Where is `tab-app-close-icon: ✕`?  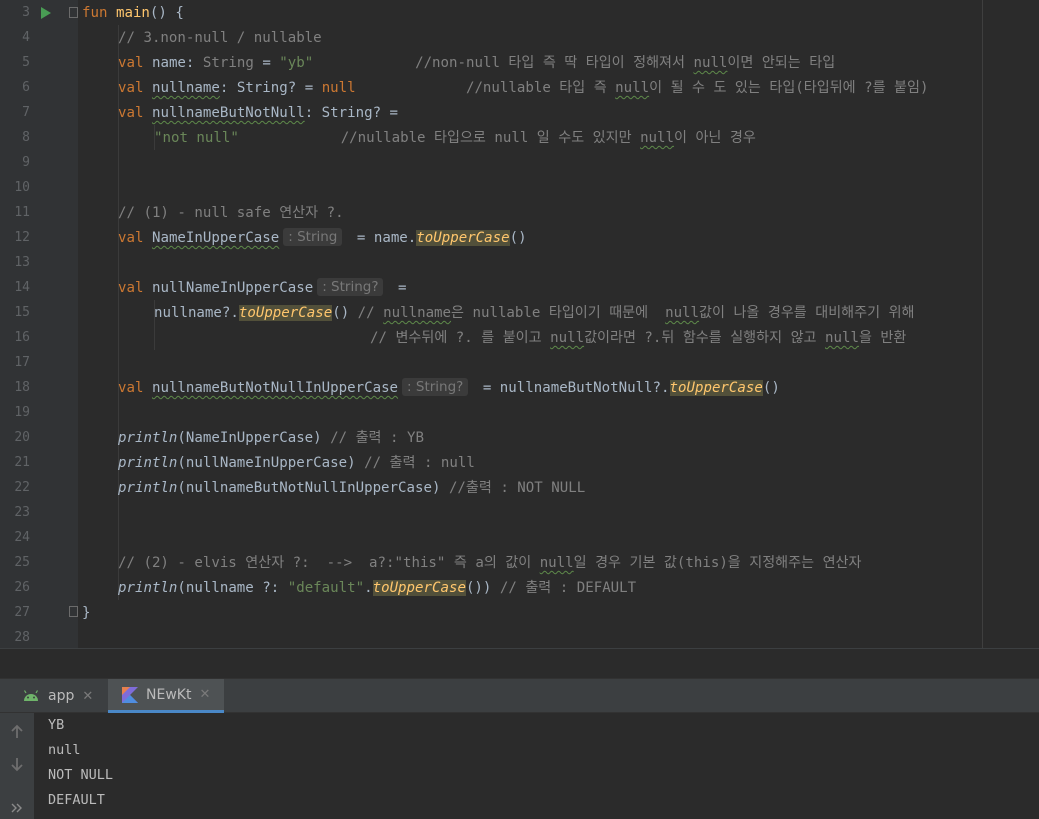 tab-app-close-icon: ✕ is located at coordinates (87, 696).